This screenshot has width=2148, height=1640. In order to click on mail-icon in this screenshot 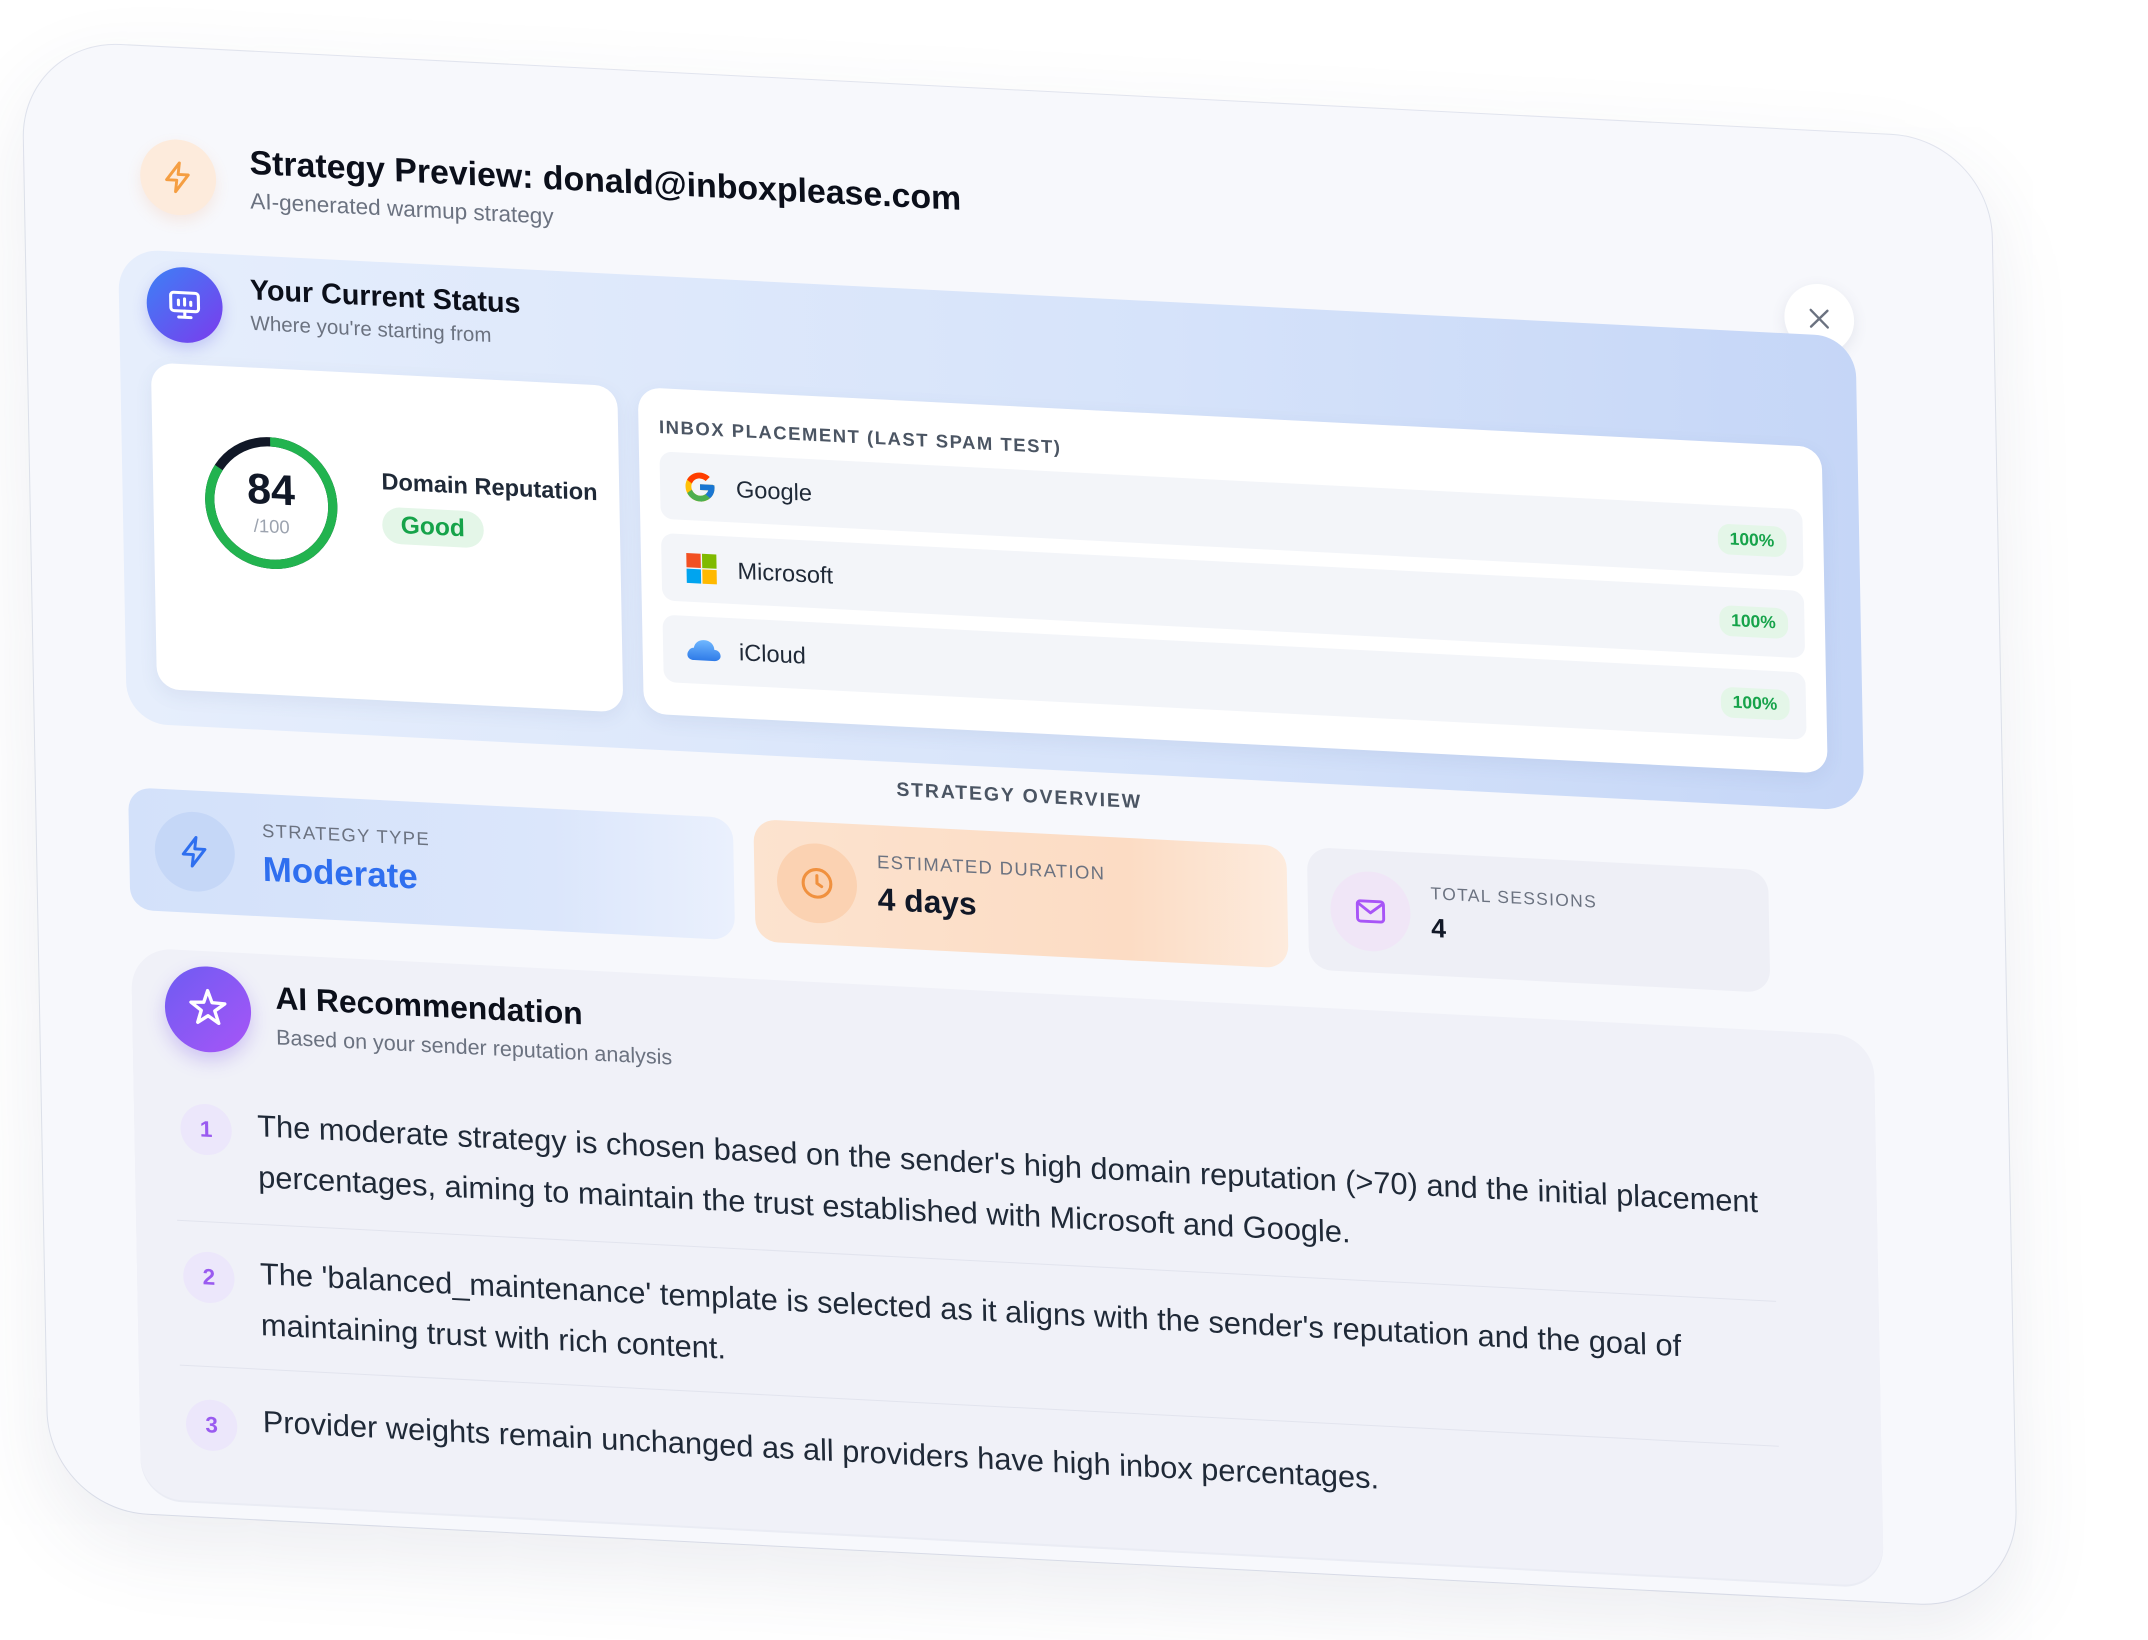, I will do `click(1370, 911)`.